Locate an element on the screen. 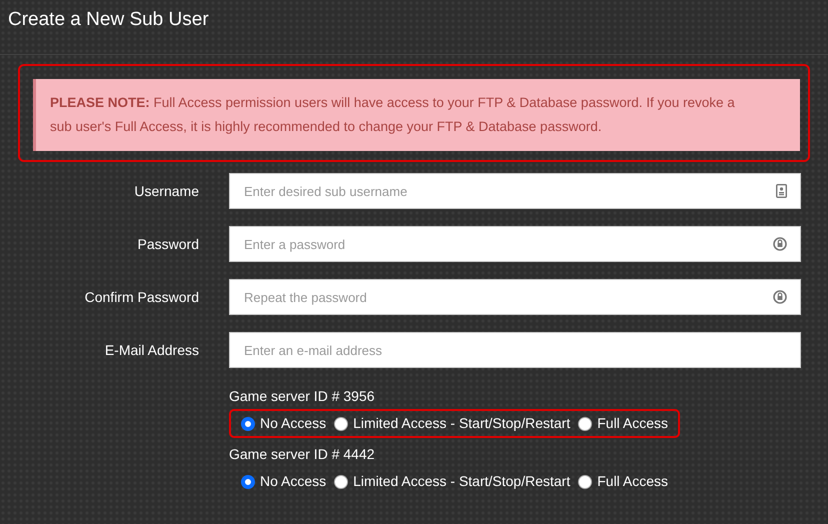 Image resolution: width=828 pixels, height=524 pixels. server-label: Game server ID # 4442 is located at coordinates (302, 454).